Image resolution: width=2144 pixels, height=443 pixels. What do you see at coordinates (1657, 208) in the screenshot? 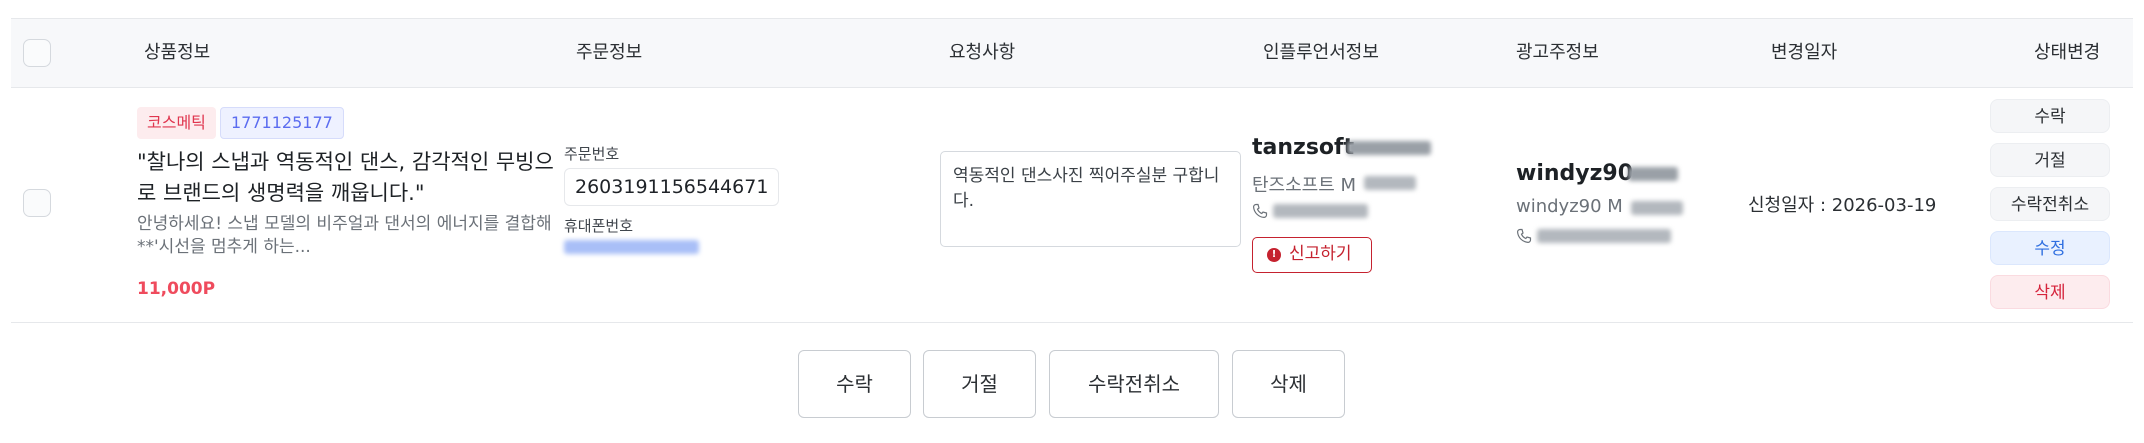
I see `advertiser-name-redacted` at bounding box center [1657, 208].